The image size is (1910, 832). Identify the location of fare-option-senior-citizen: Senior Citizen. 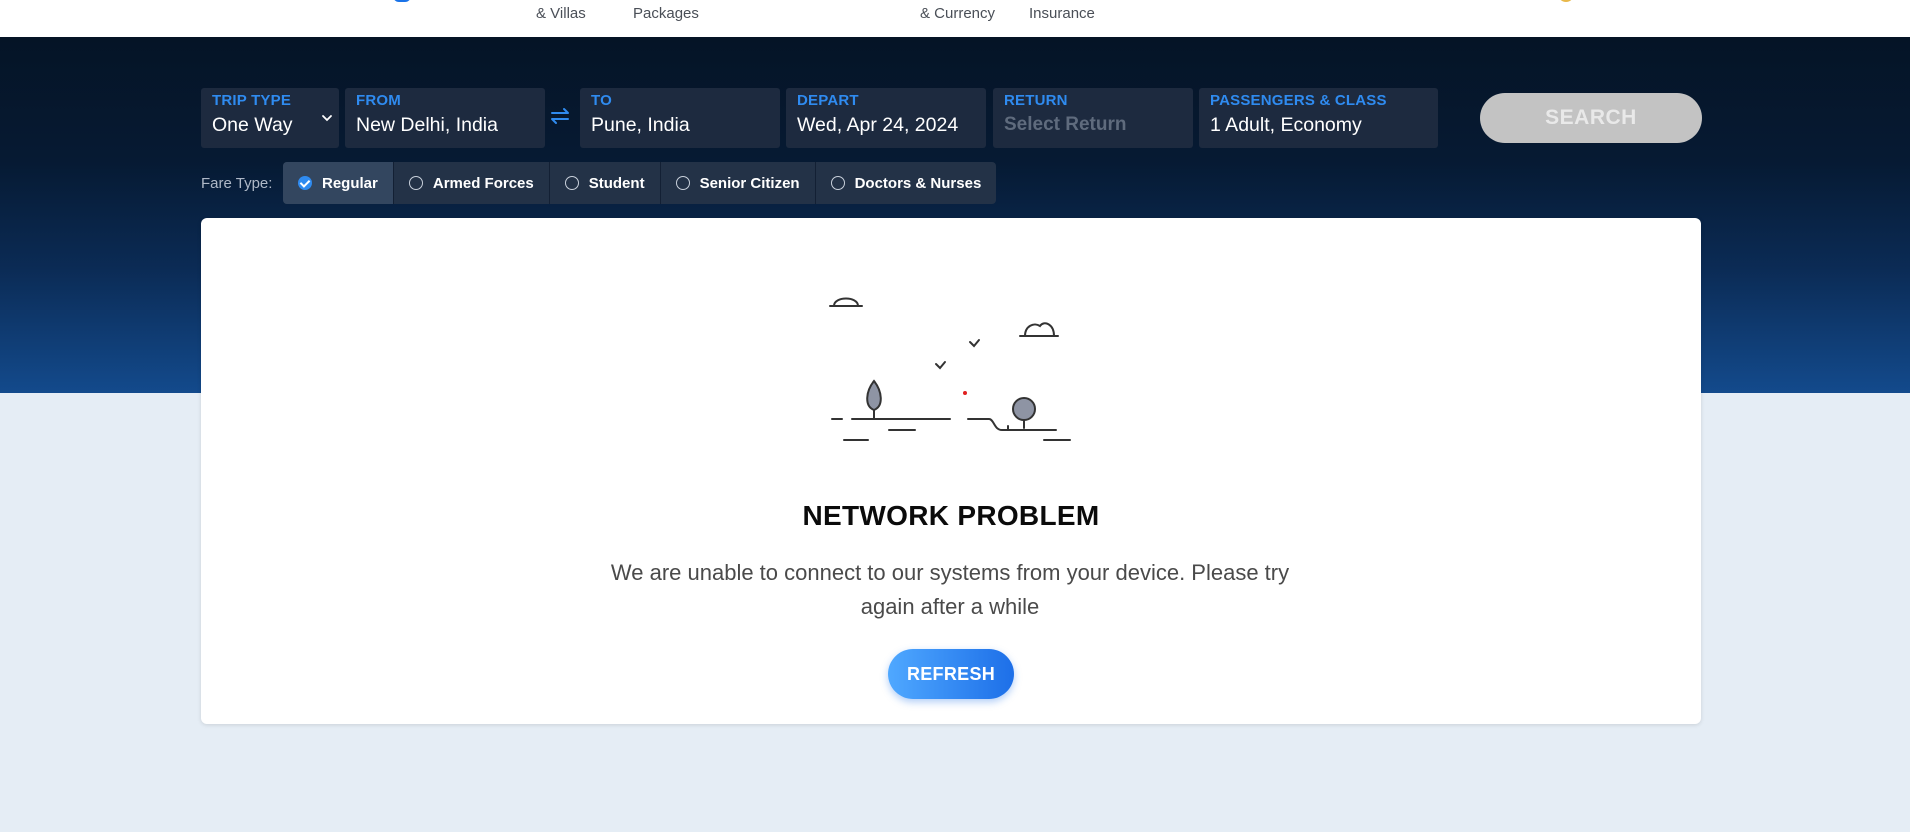
(738, 183).